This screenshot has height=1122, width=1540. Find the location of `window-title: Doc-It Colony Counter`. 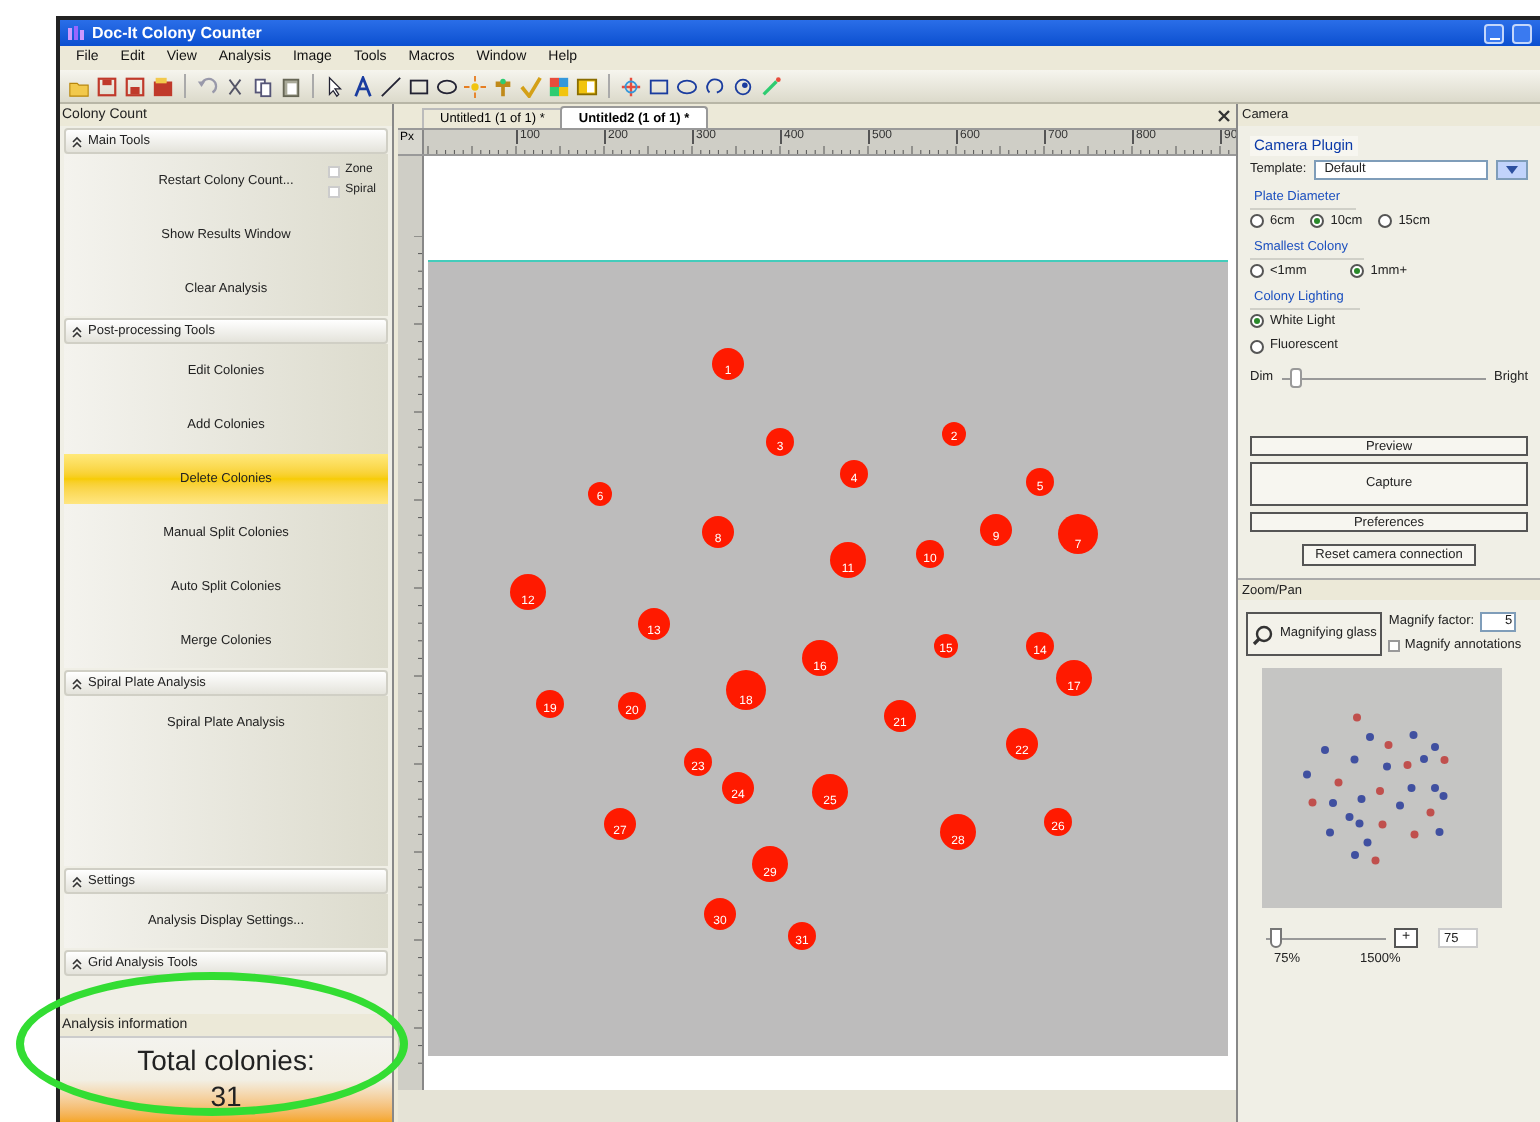

window-title: Doc-It Colony Counter is located at coordinates (177, 33).